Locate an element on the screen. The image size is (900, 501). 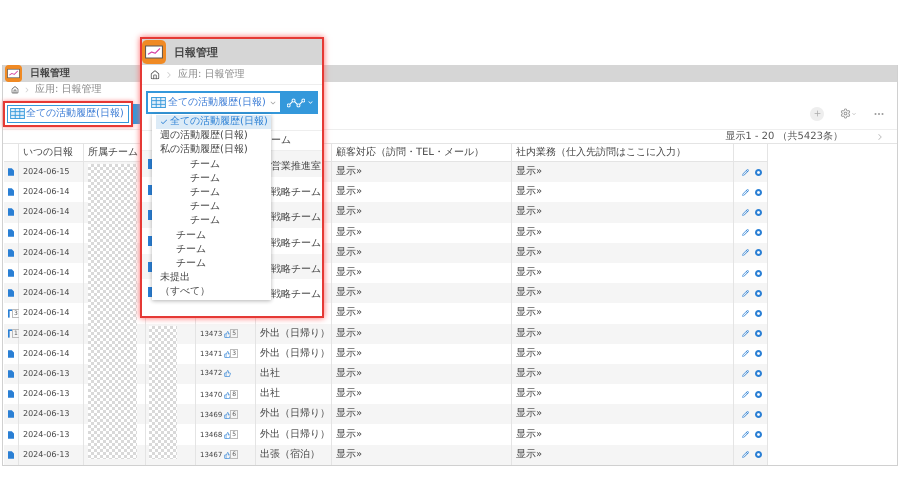
pagination-text: 显示1 - 20 （共5423条） is located at coordinates (784, 137).